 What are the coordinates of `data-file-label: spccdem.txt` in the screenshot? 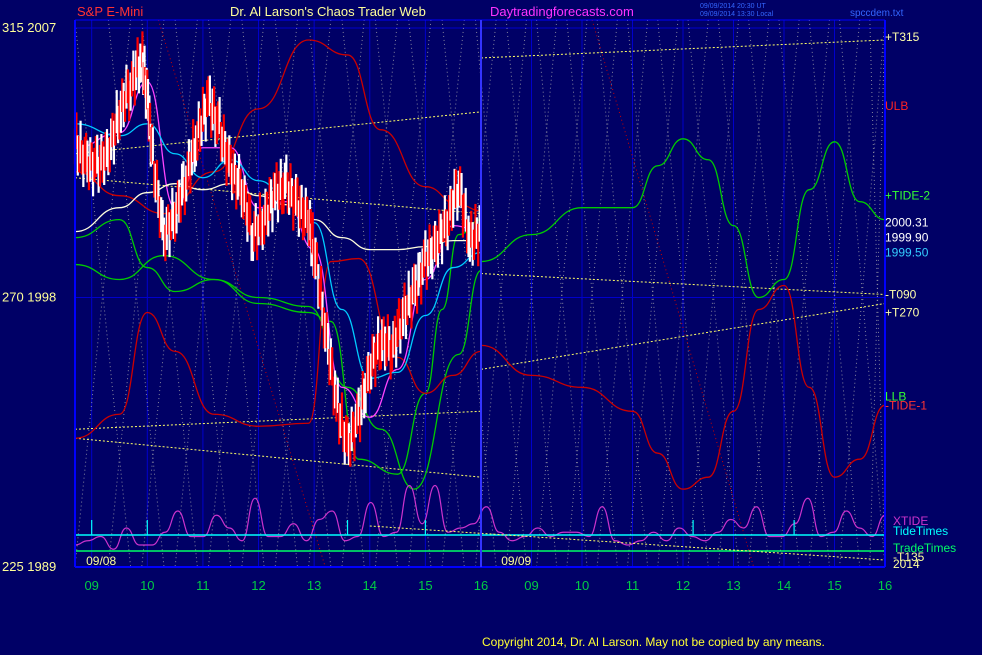 It's located at (877, 13).